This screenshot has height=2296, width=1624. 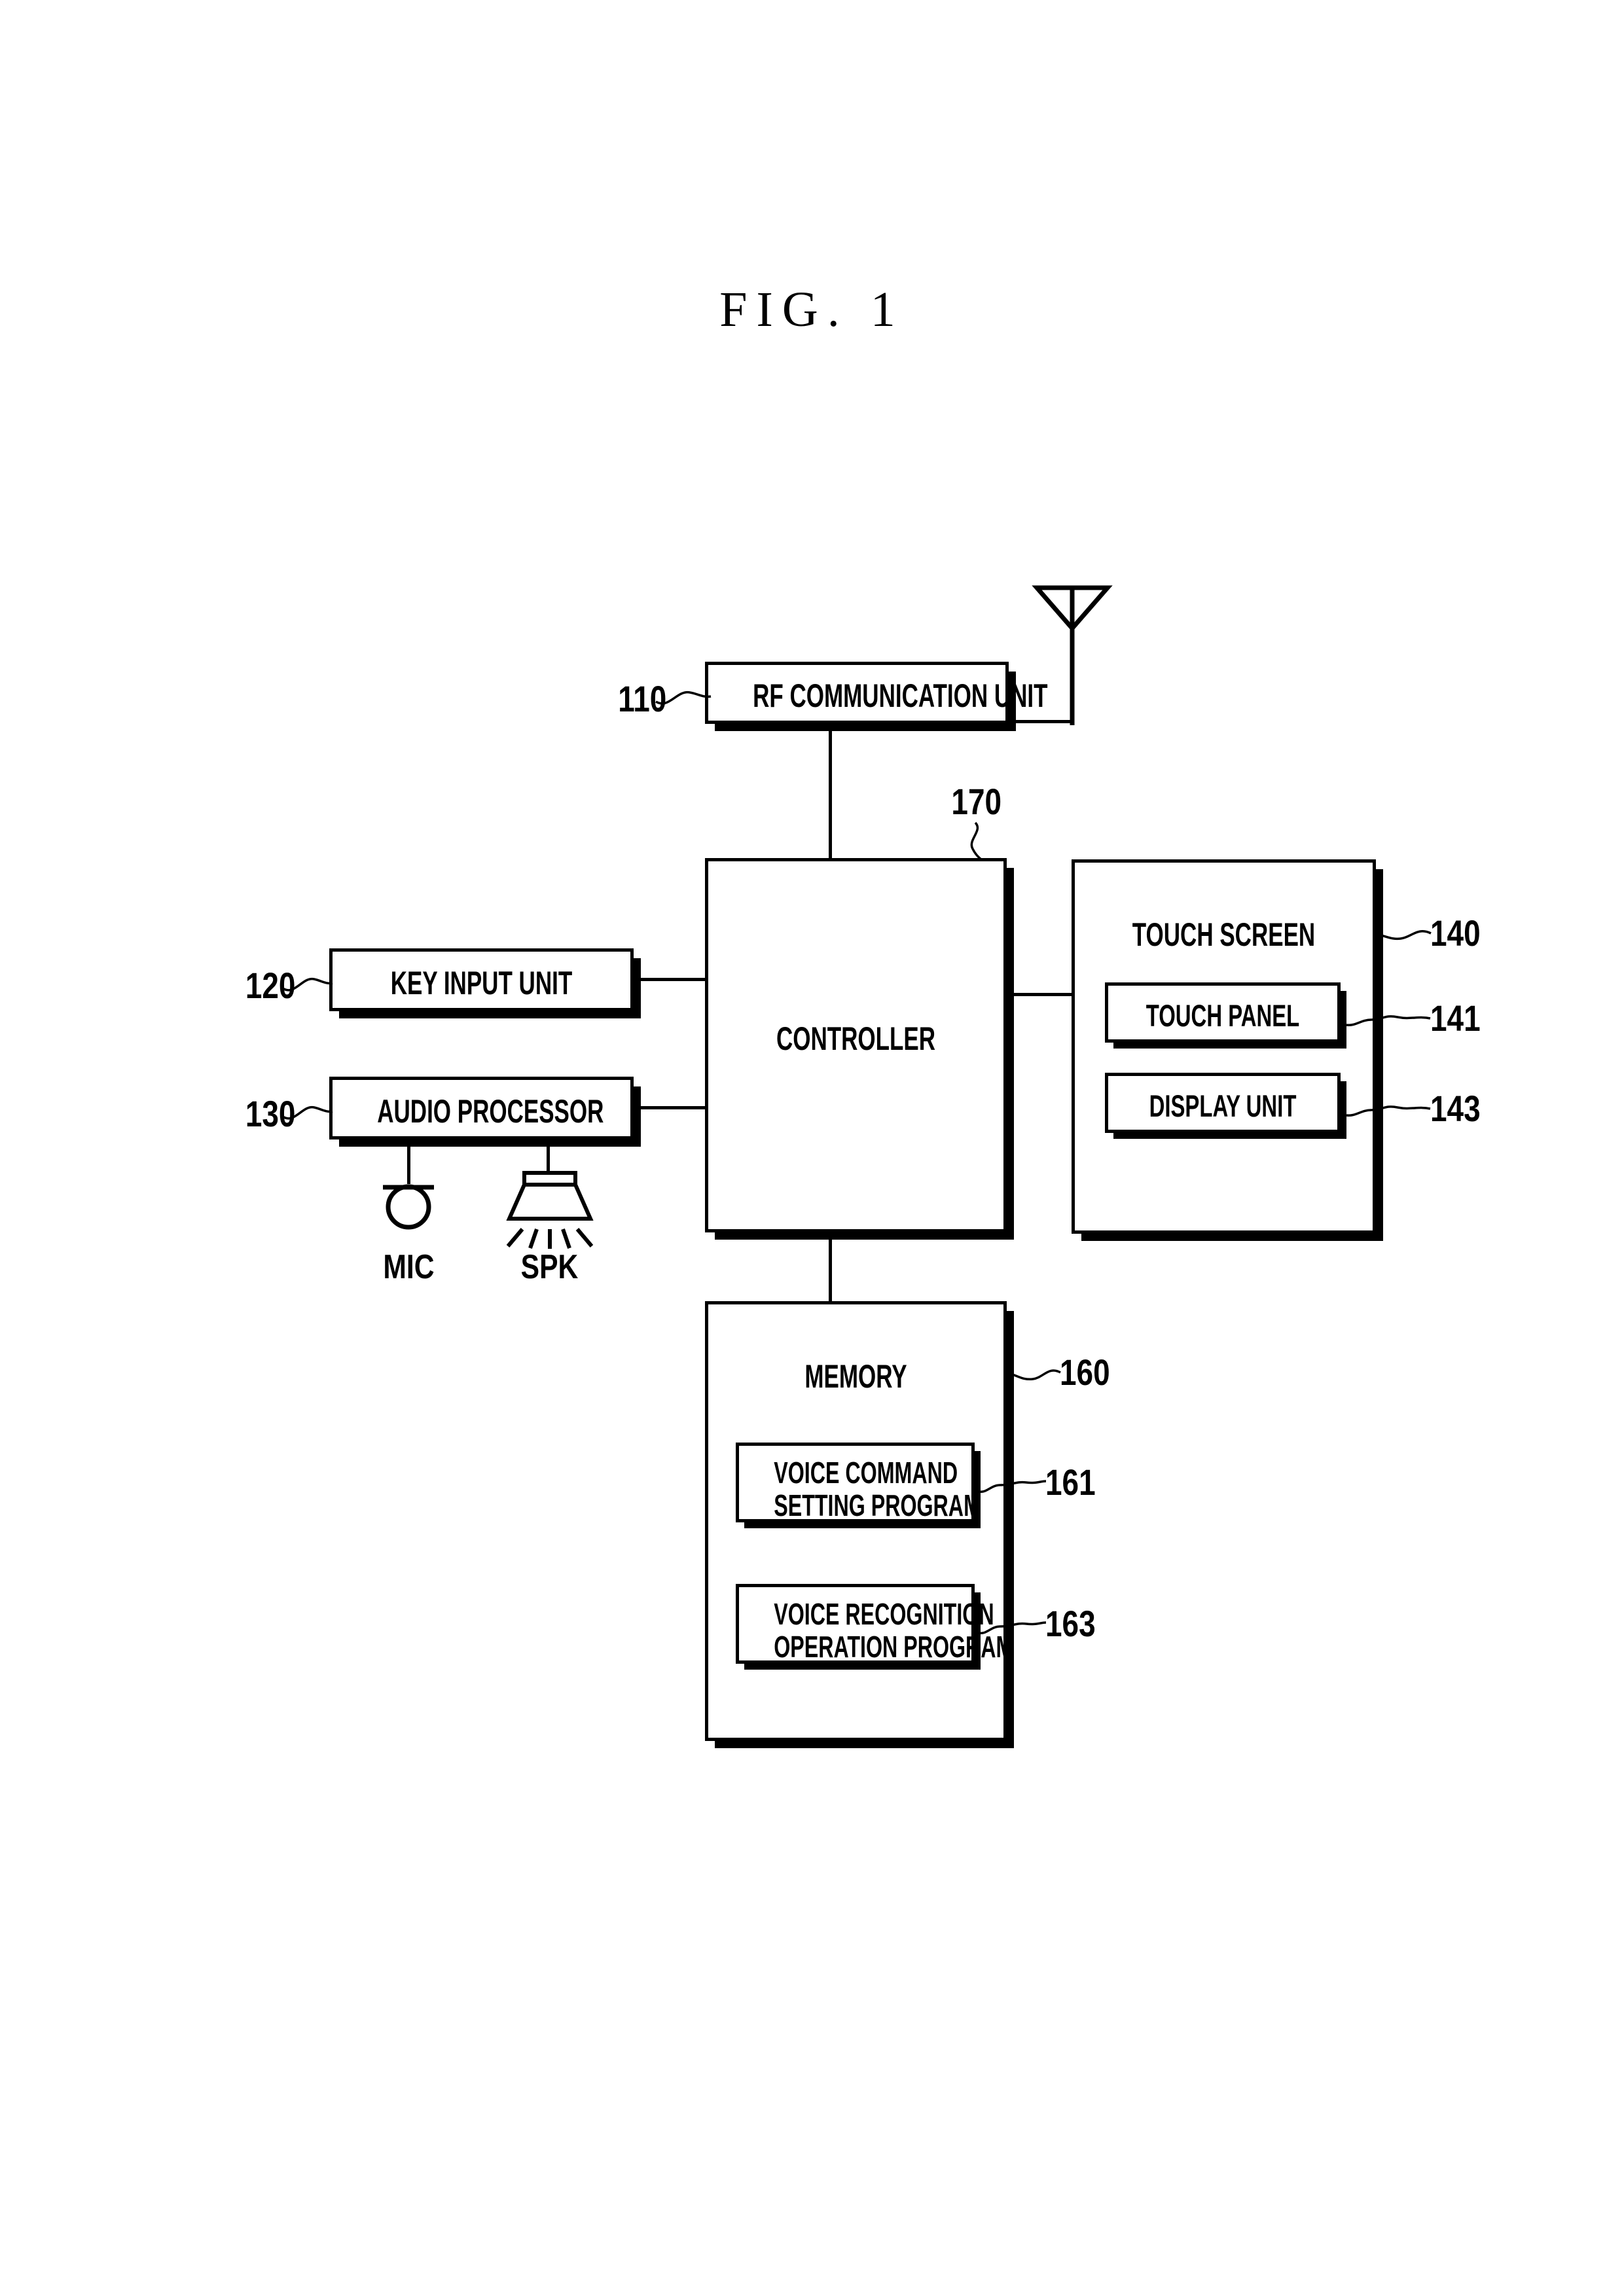 What do you see at coordinates (901, 695) in the screenshot?
I see `block-label-rf-communication-unit: RF COMMUNICATION UNIT` at bounding box center [901, 695].